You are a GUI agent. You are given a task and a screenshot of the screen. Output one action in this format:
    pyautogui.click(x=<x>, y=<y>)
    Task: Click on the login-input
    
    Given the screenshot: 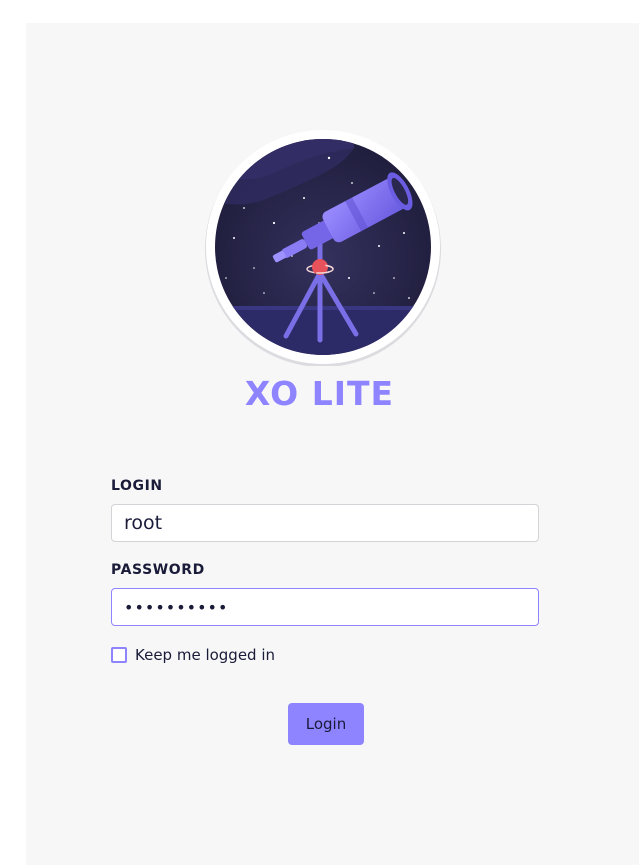 What is the action you would take?
    pyautogui.click(x=325, y=523)
    